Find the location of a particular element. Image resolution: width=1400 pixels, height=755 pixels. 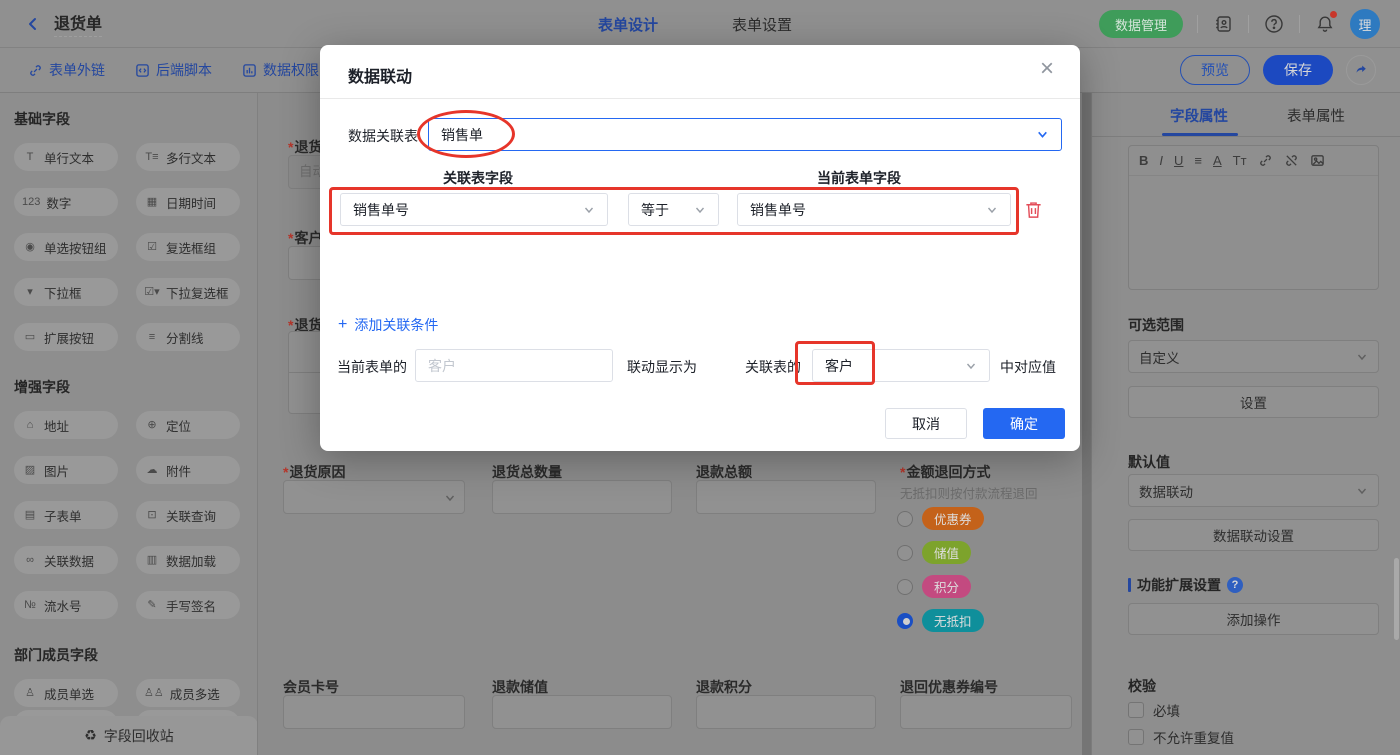

canvas-scrollbar is located at coordinates (1086, 424).